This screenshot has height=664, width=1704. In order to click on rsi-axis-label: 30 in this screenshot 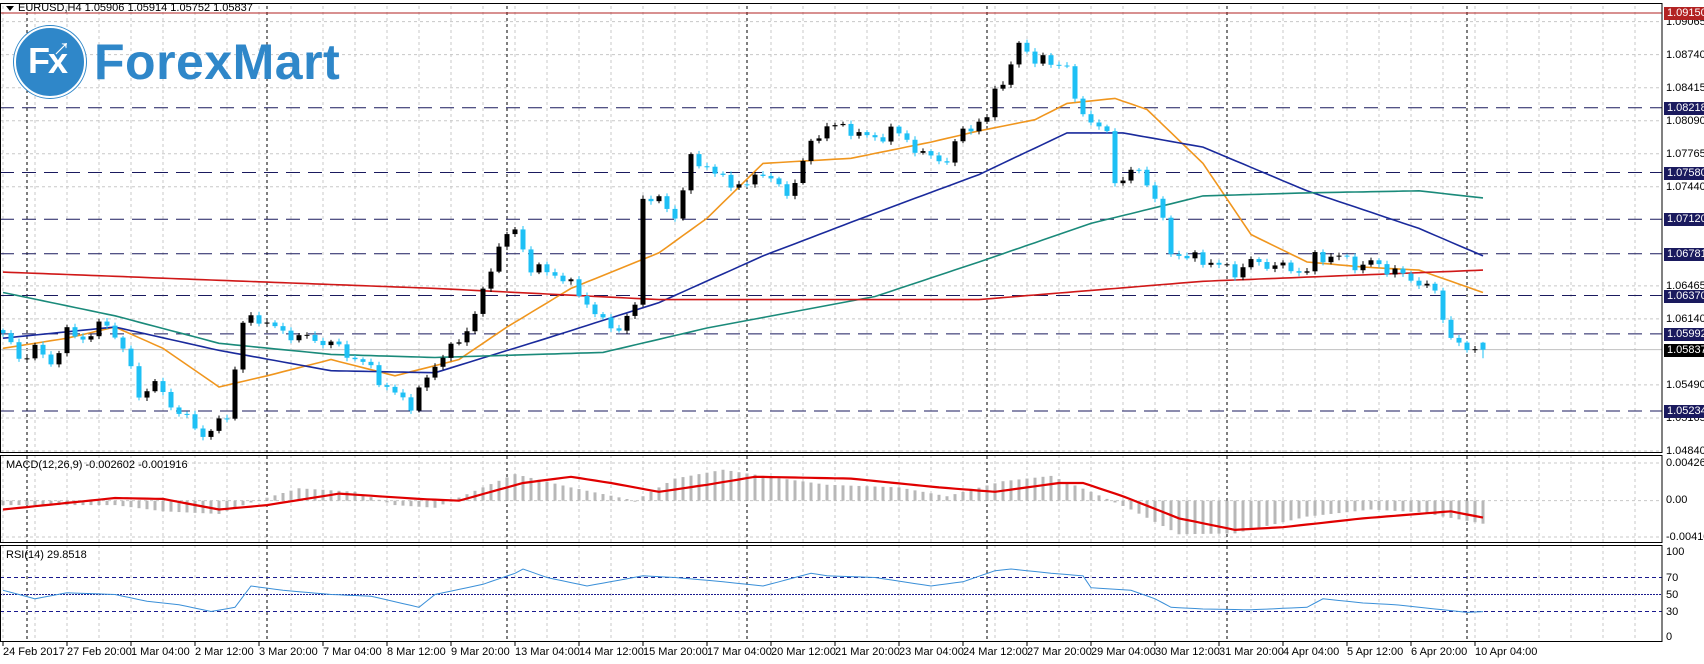, I will do `click(1672, 611)`.